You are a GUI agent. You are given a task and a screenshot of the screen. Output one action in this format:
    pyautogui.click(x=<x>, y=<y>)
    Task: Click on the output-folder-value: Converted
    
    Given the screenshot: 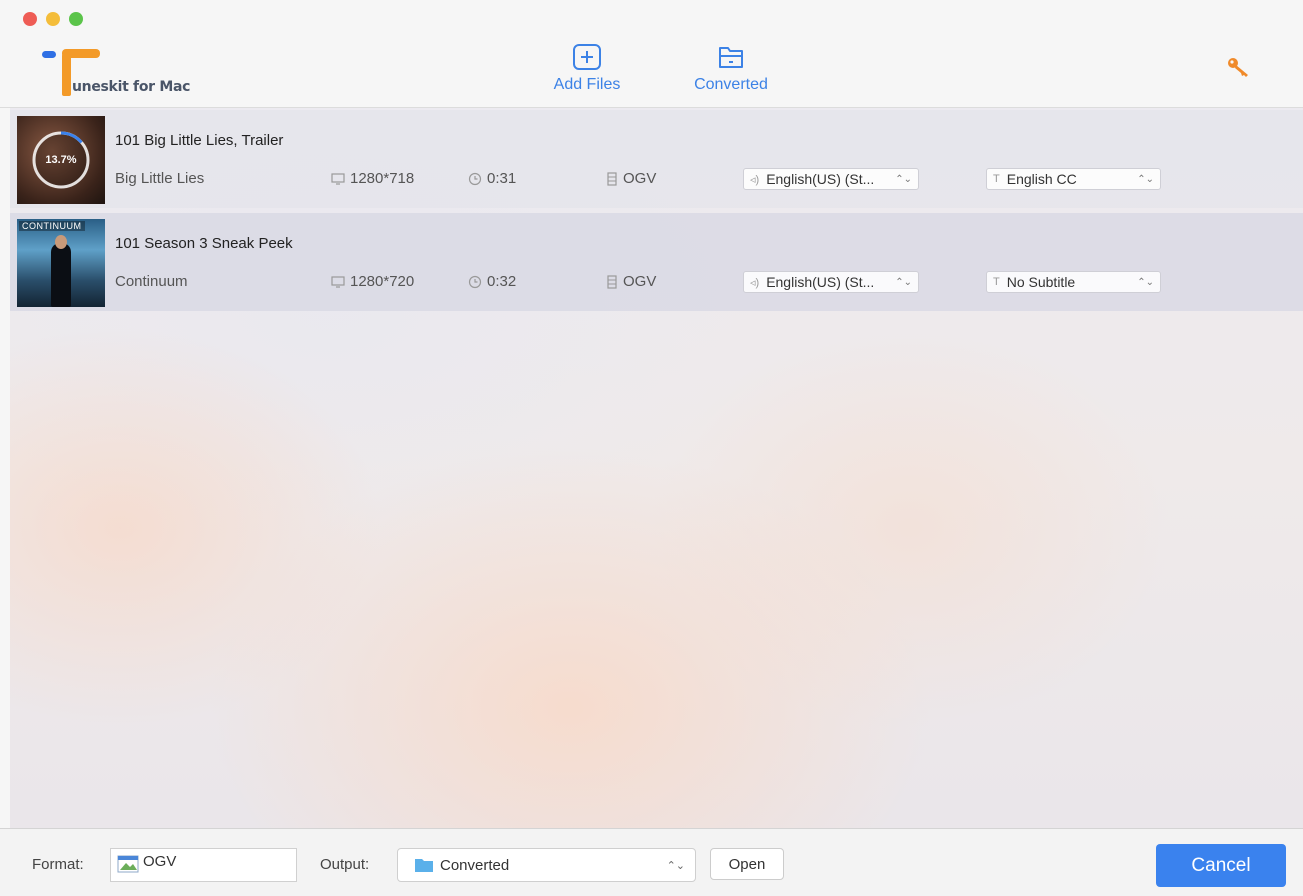 What is the action you would take?
    pyautogui.click(x=475, y=865)
    